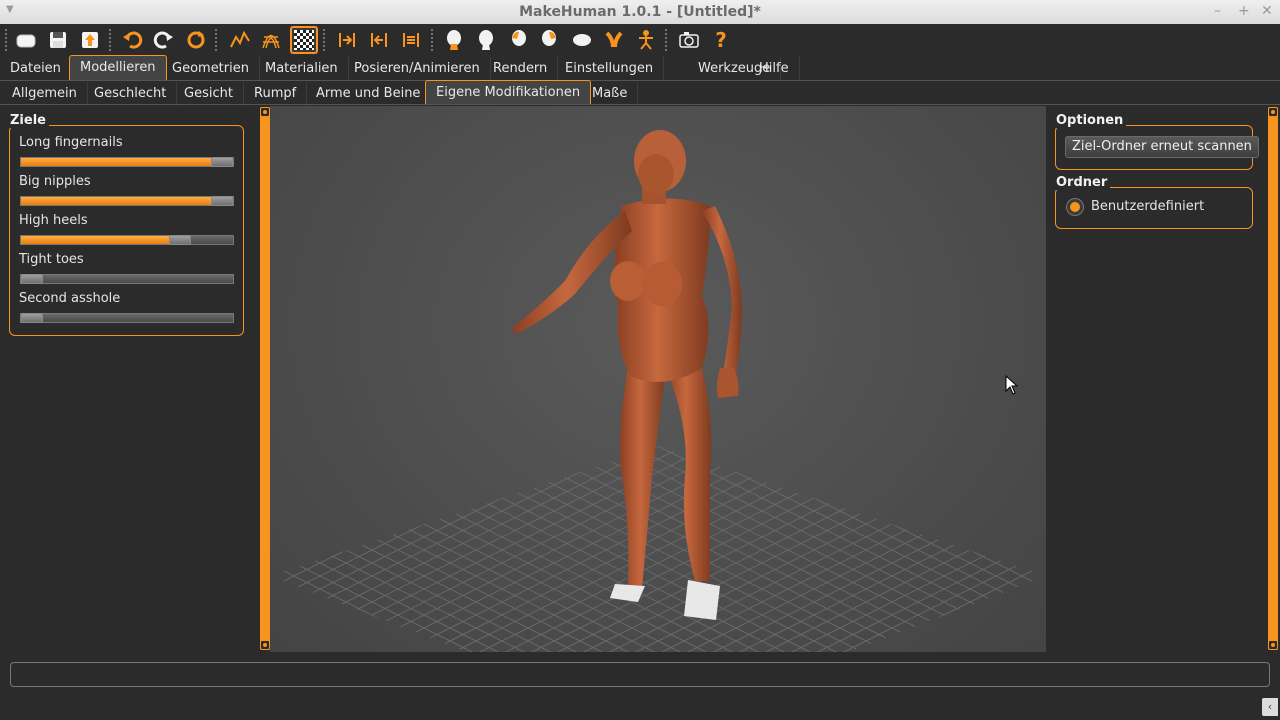 This screenshot has width=1280, height=720. What do you see at coordinates (304, 40) in the screenshot?
I see `background-icon` at bounding box center [304, 40].